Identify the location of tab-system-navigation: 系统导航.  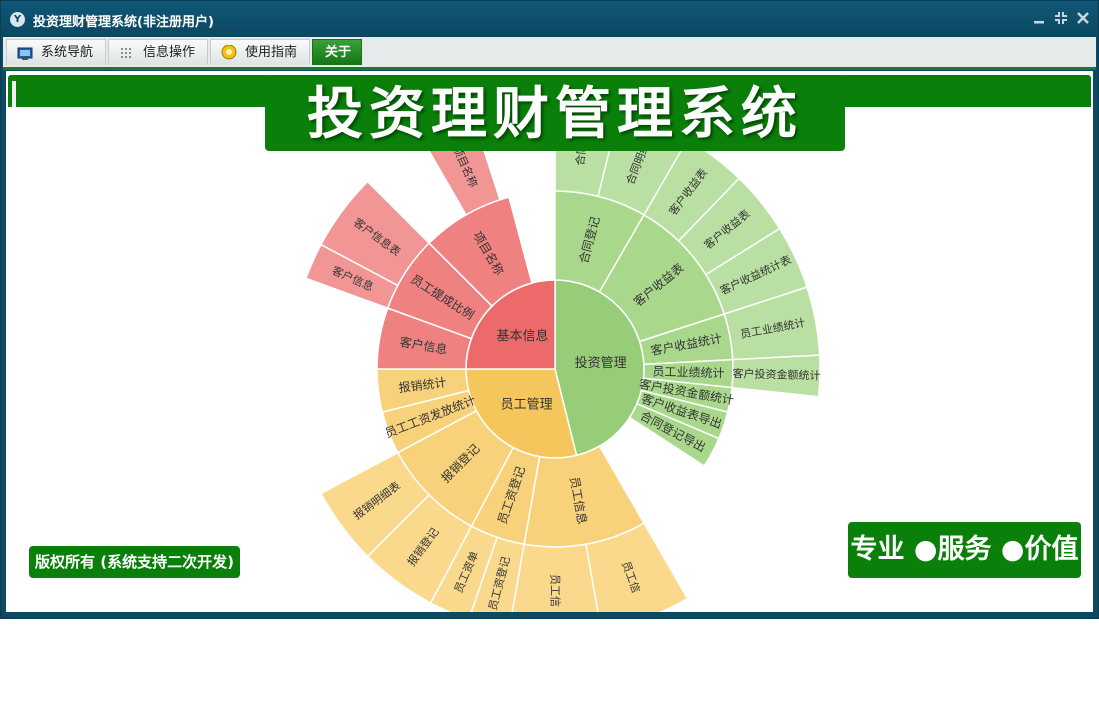
(56, 52).